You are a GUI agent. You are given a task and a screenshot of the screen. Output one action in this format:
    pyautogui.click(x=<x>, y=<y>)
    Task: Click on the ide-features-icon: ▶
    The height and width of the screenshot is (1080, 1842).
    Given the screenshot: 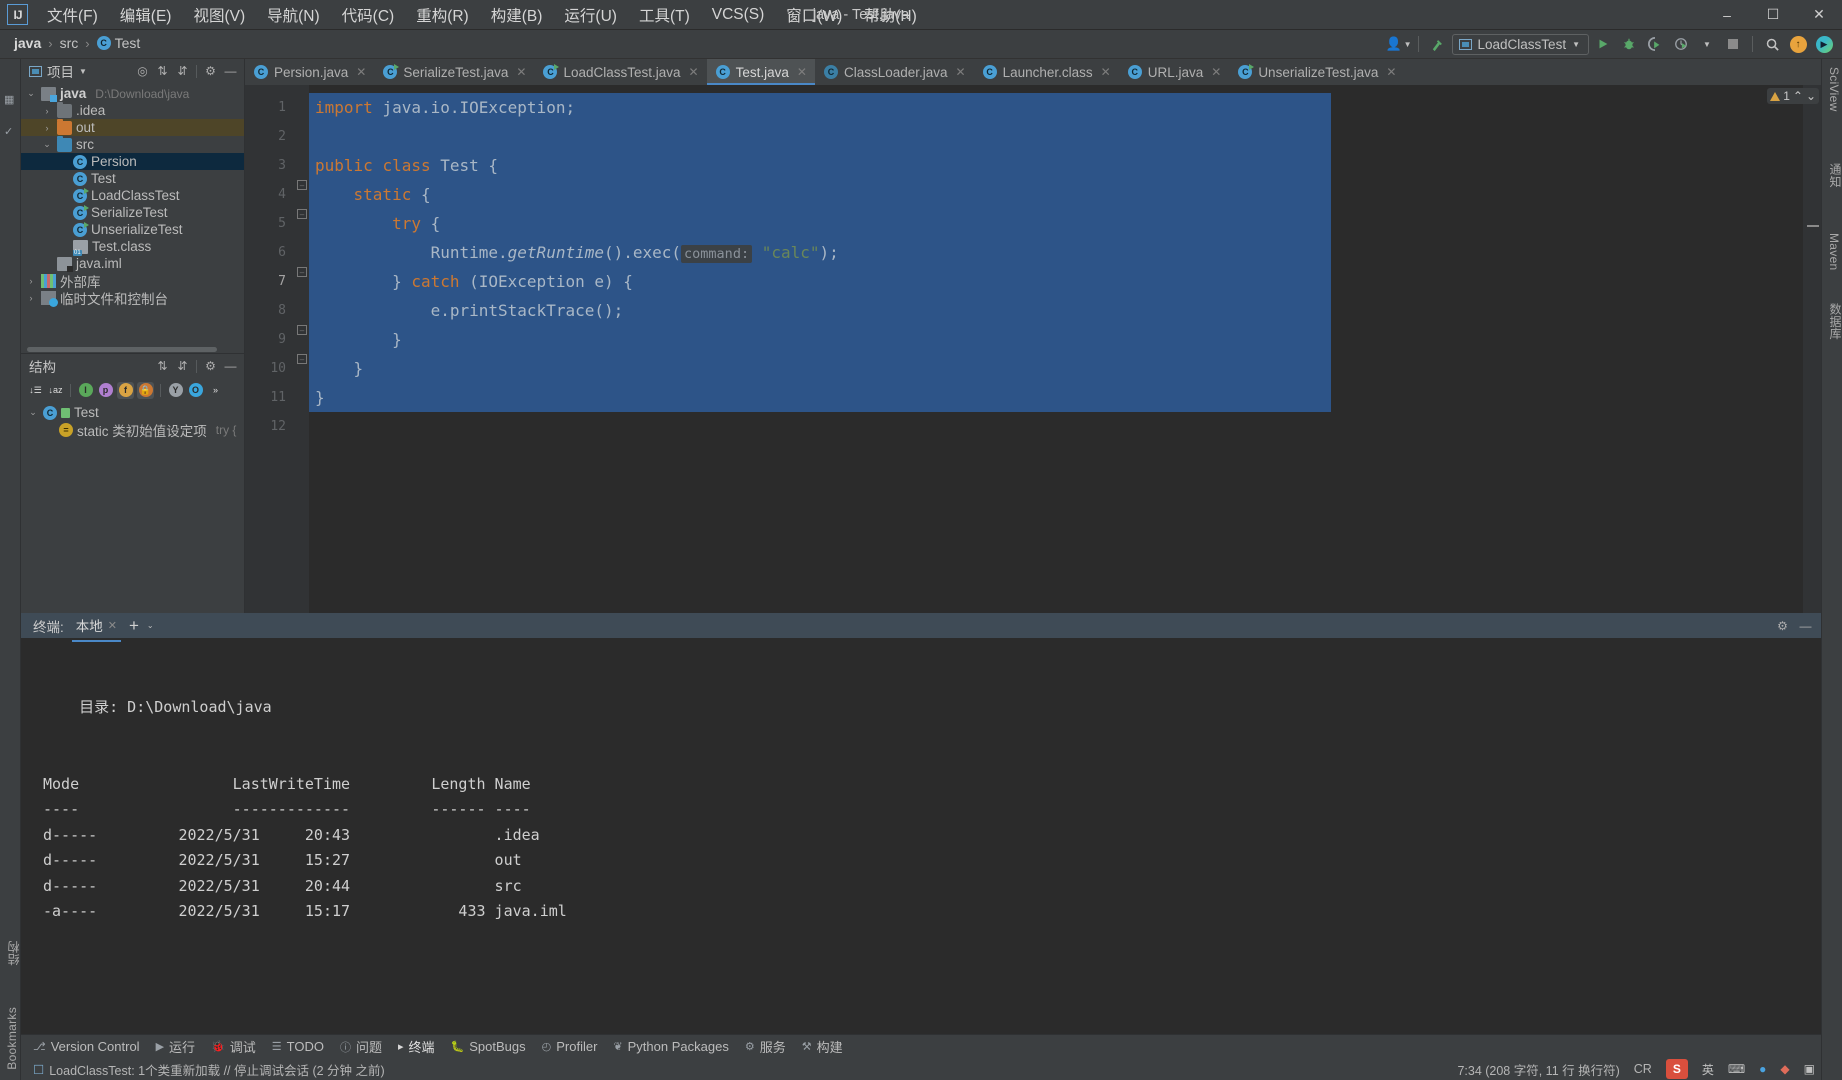 What is the action you would take?
    pyautogui.click(x=1824, y=44)
    